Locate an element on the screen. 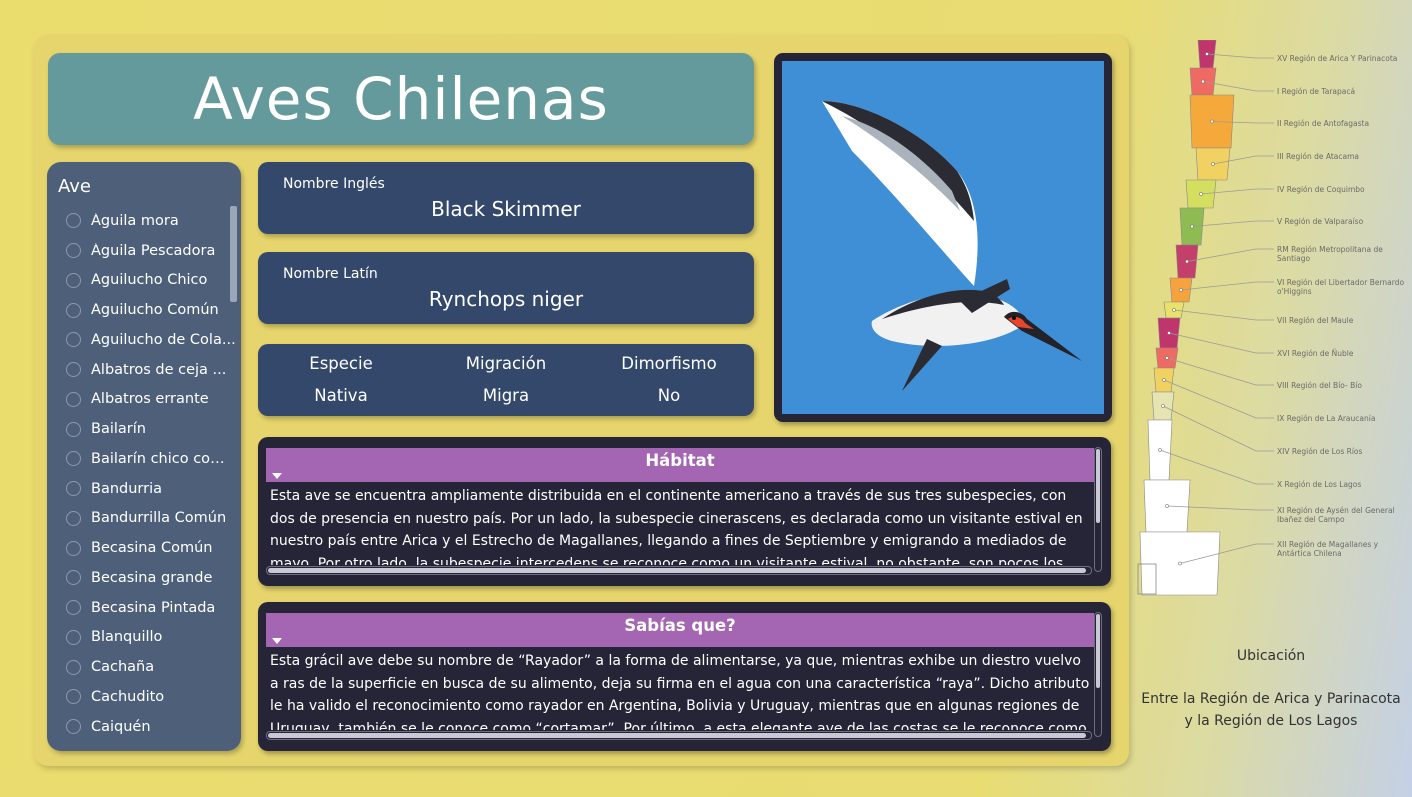 The height and width of the screenshot is (797, 1412). region-label: II Región de Antofagasta is located at coordinates (1323, 123).